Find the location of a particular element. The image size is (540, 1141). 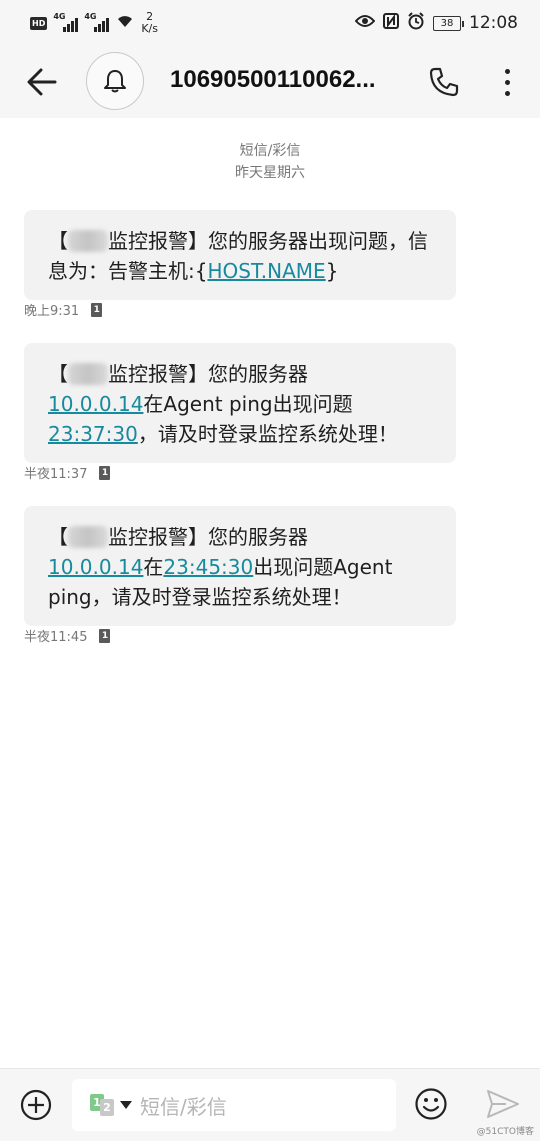

message-time-3: 半夜11:45 1 is located at coordinates (67, 635).